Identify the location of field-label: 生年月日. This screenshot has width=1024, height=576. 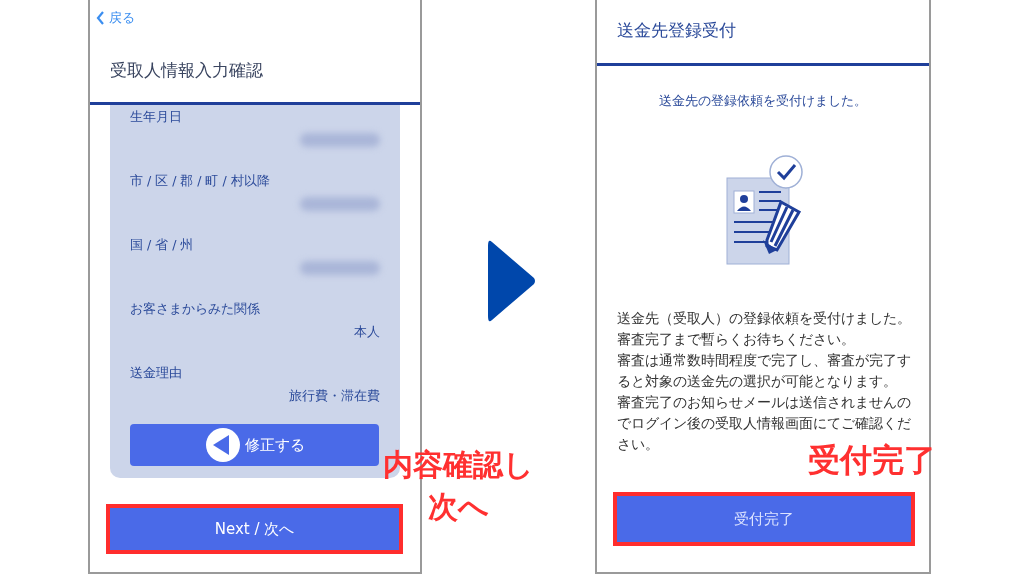
(156, 117).